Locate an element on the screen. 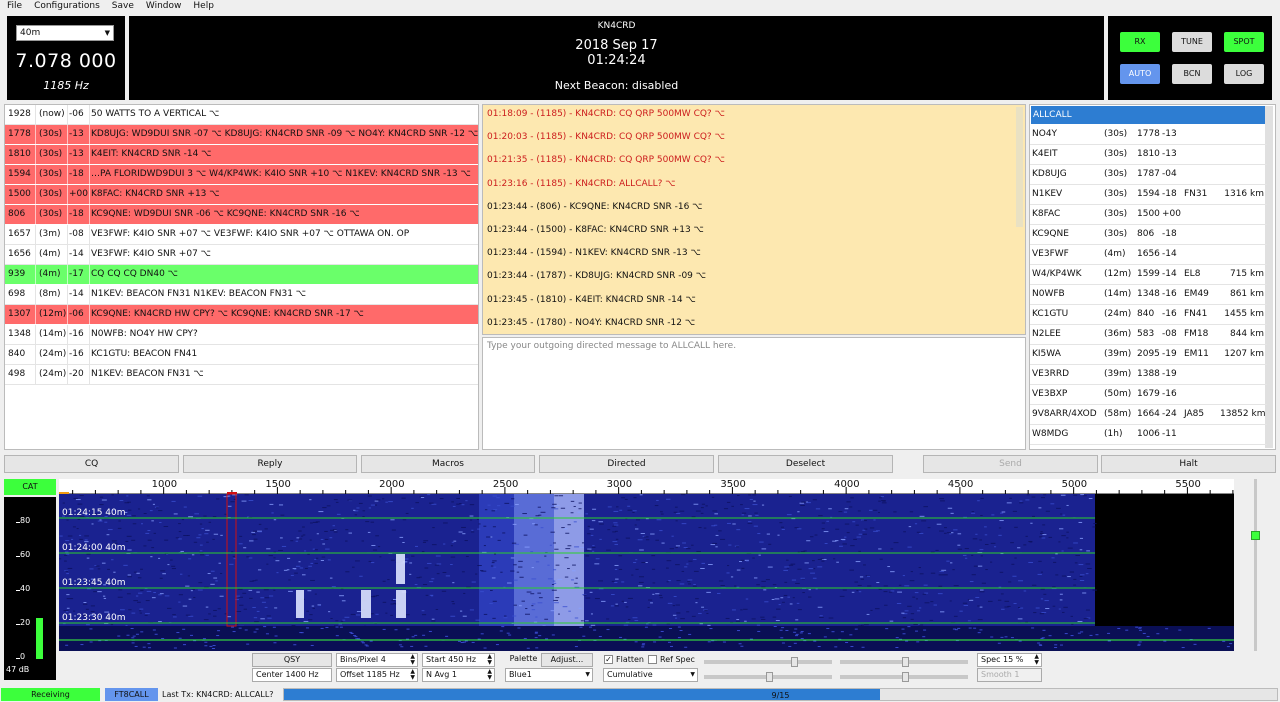 The image size is (1280, 702). beacon-button: BCN is located at coordinates (1192, 74).